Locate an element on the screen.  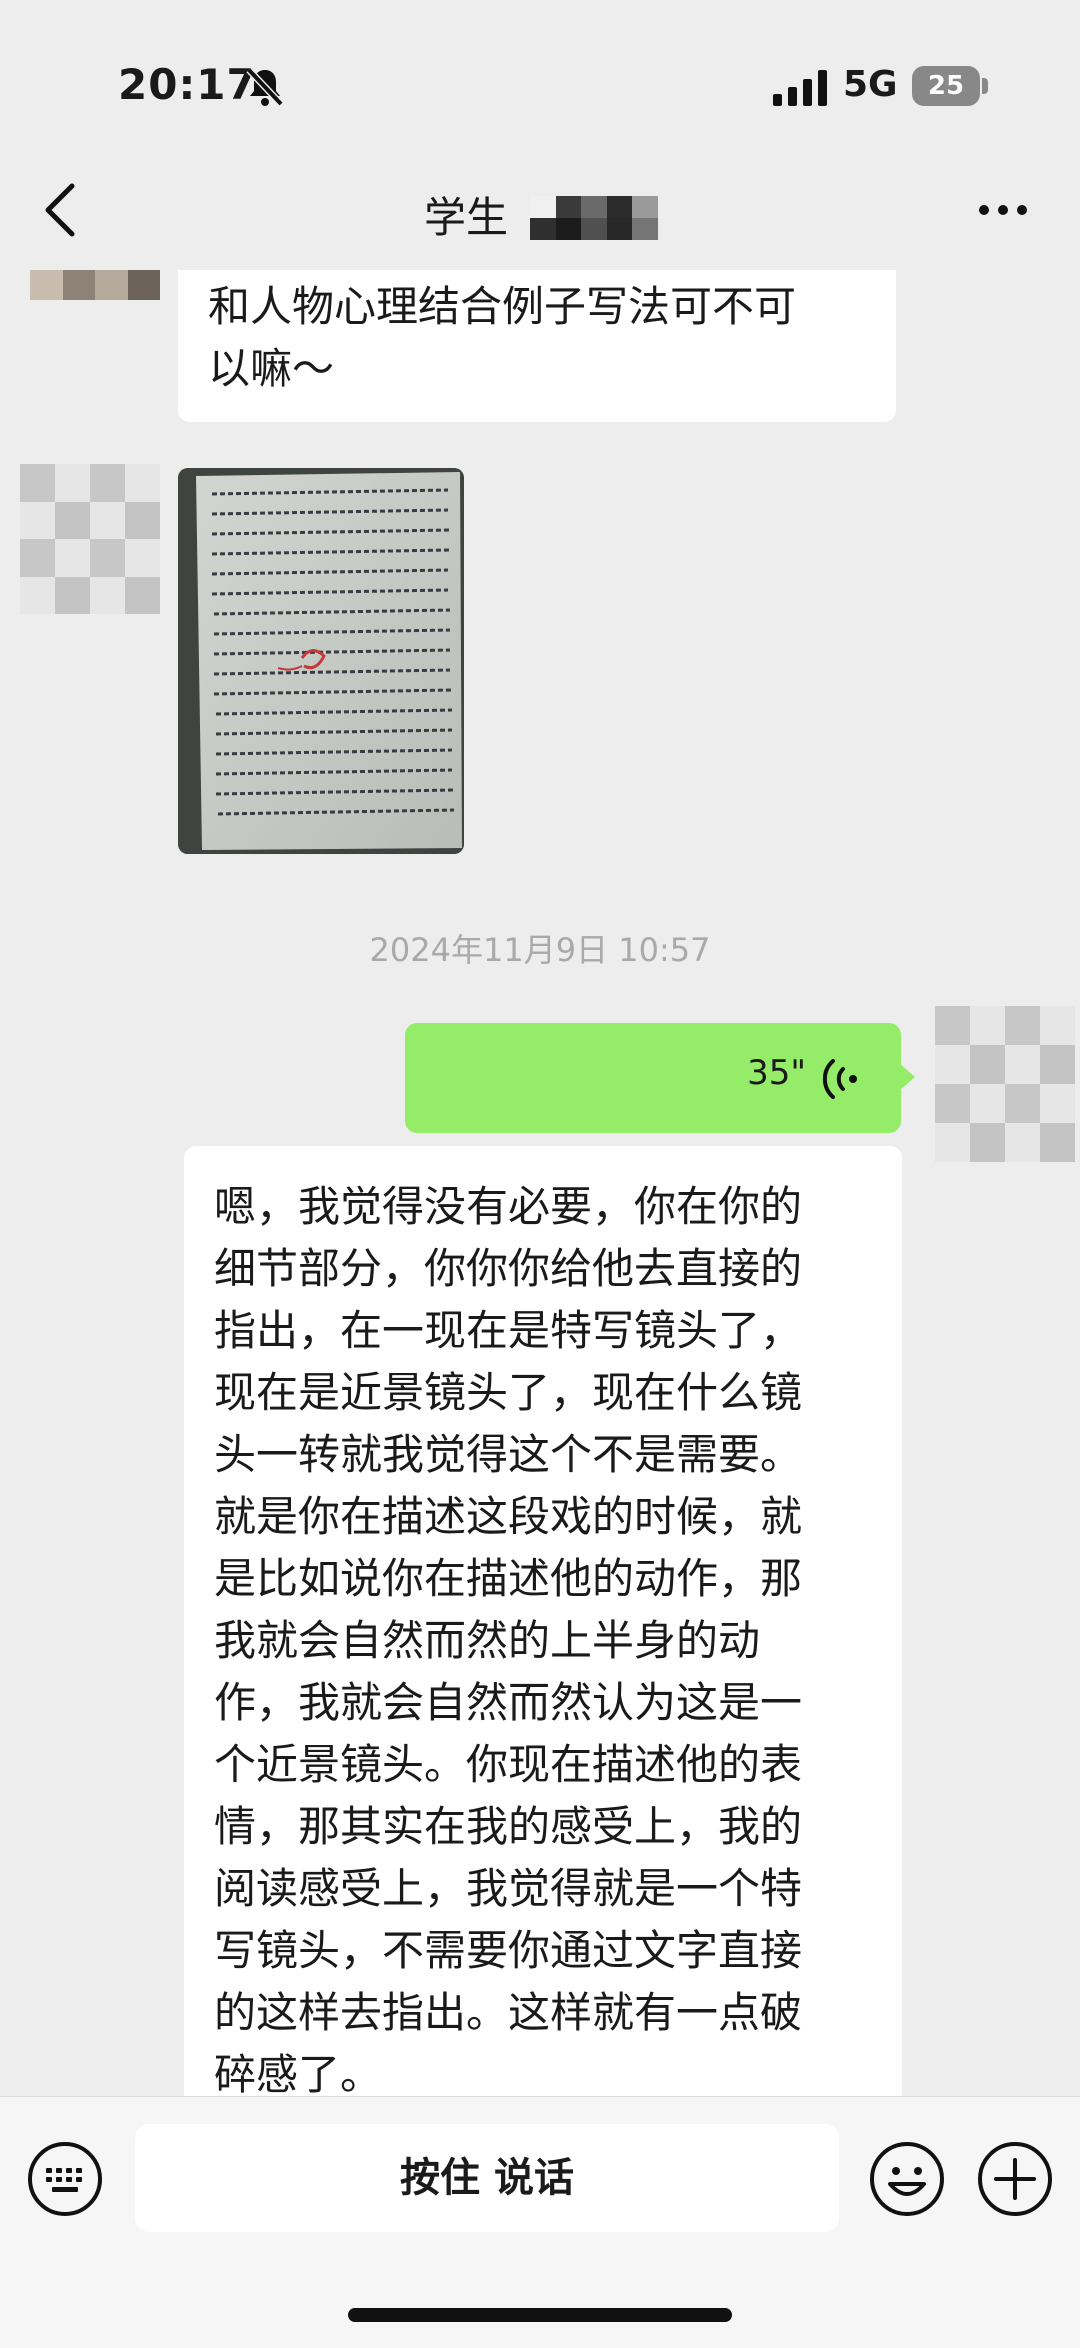
battery-indicator: 25 is located at coordinates (946, 86).